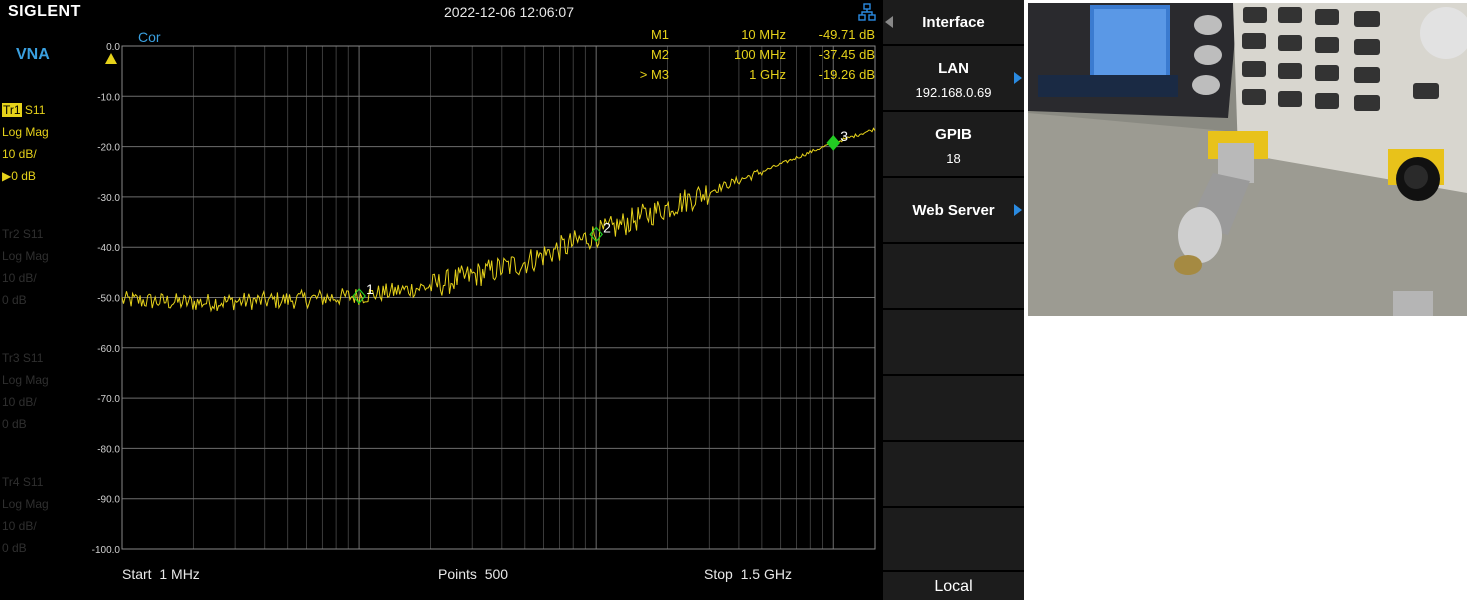  Describe the element at coordinates (953, 145) in the screenshot. I see `gpib-softkey: GPIB 18` at that location.